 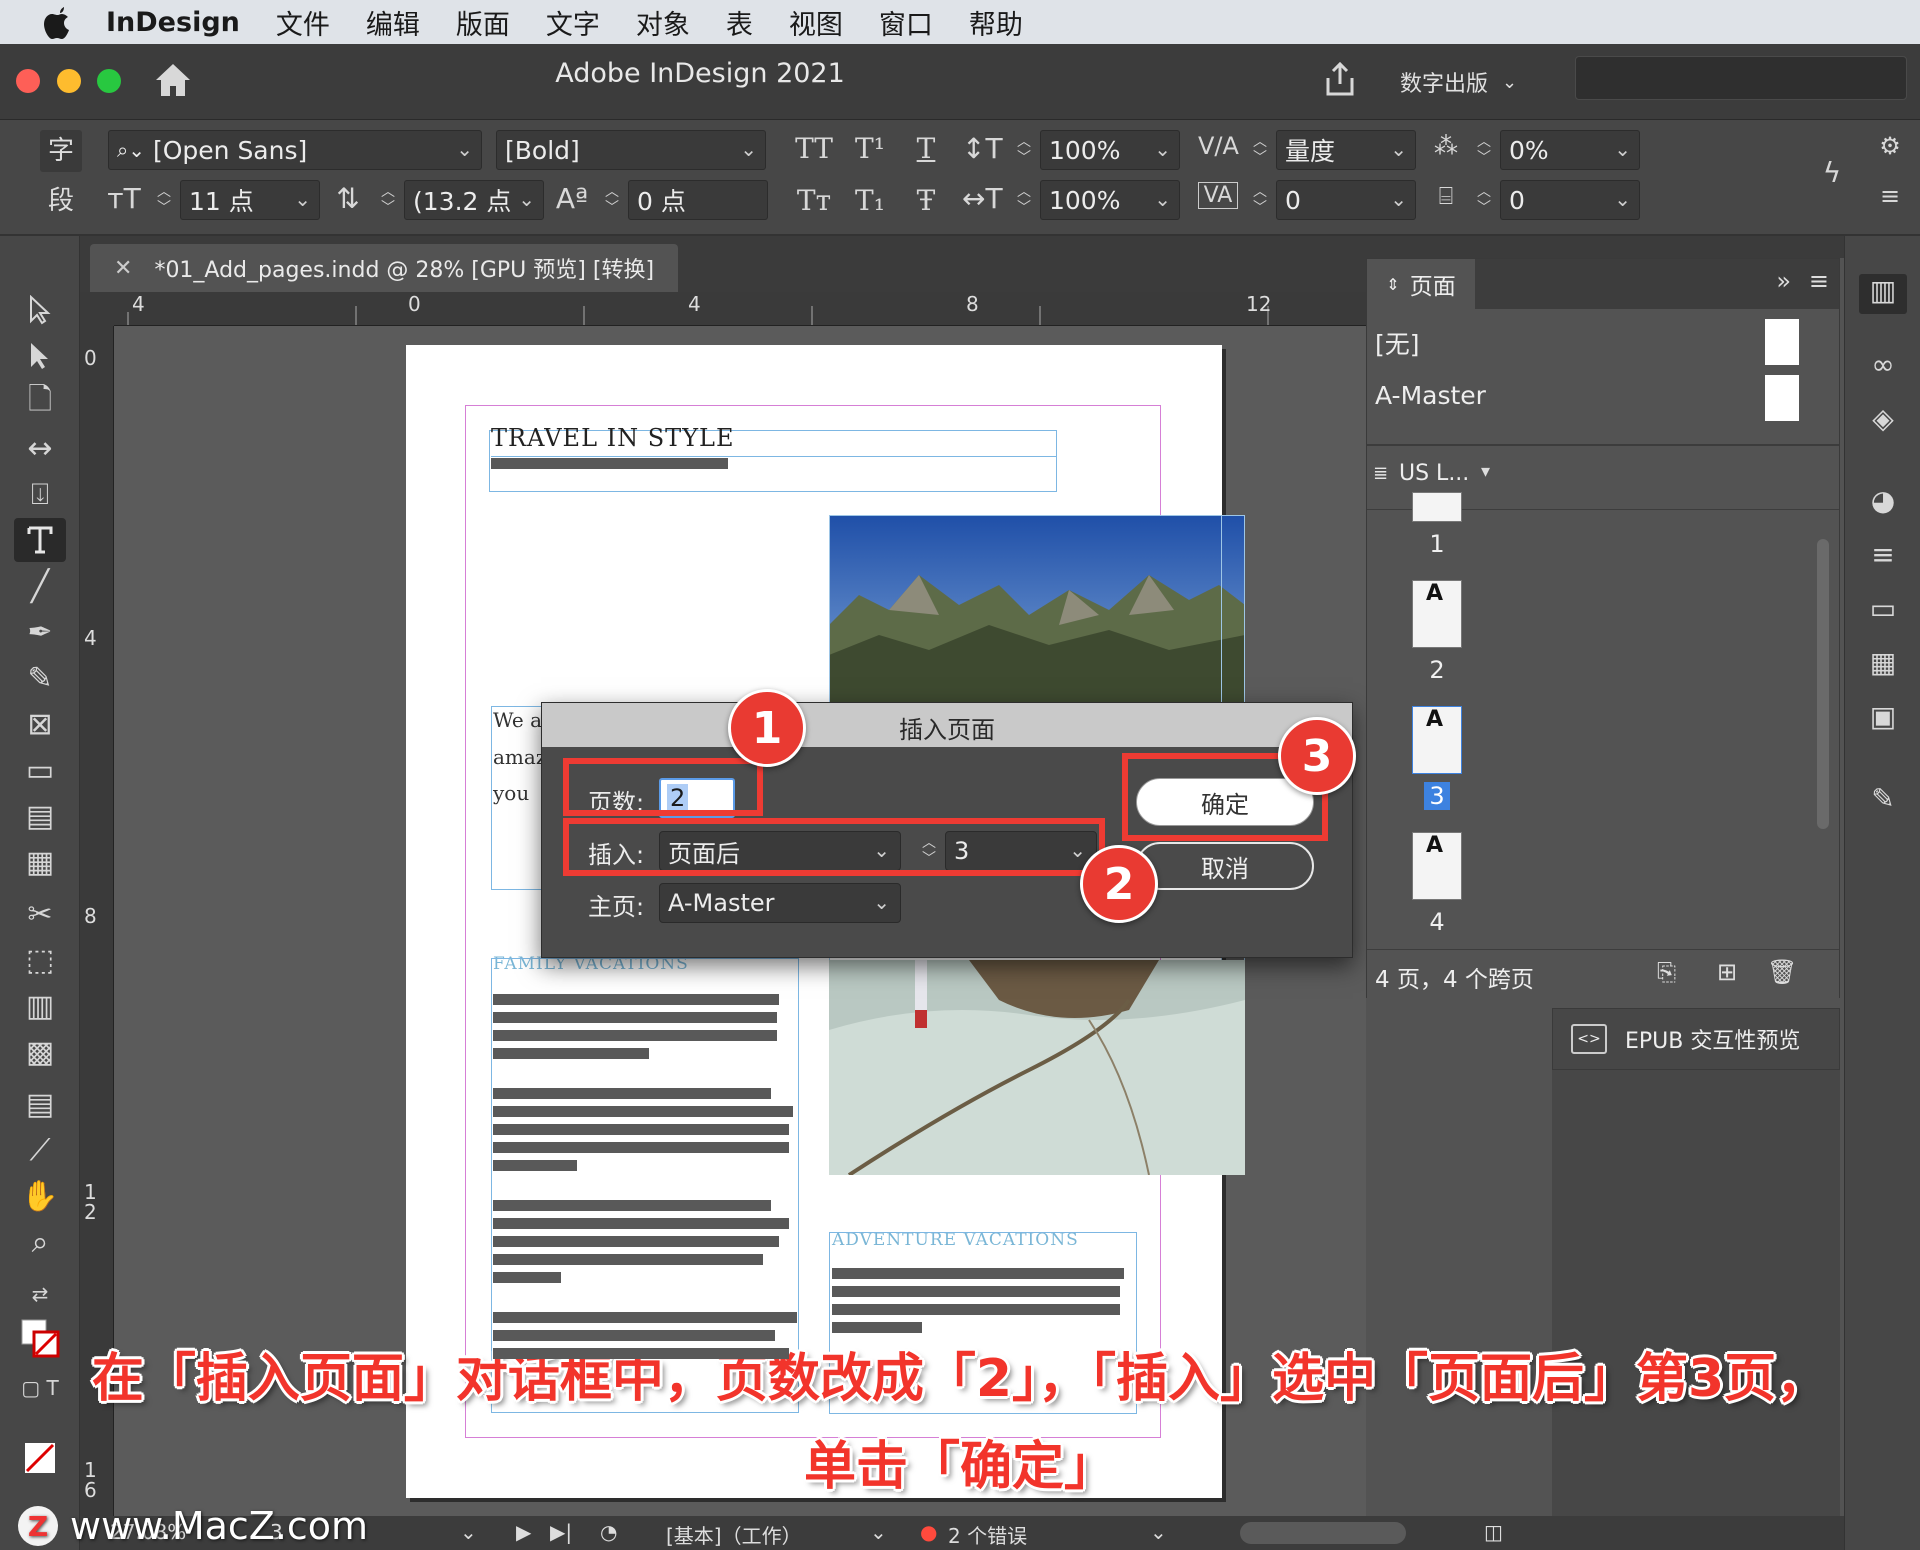 What do you see at coordinates (40, 1294) in the screenshot?
I see `swap-colors-icon: ⇄` at bounding box center [40, 1294].